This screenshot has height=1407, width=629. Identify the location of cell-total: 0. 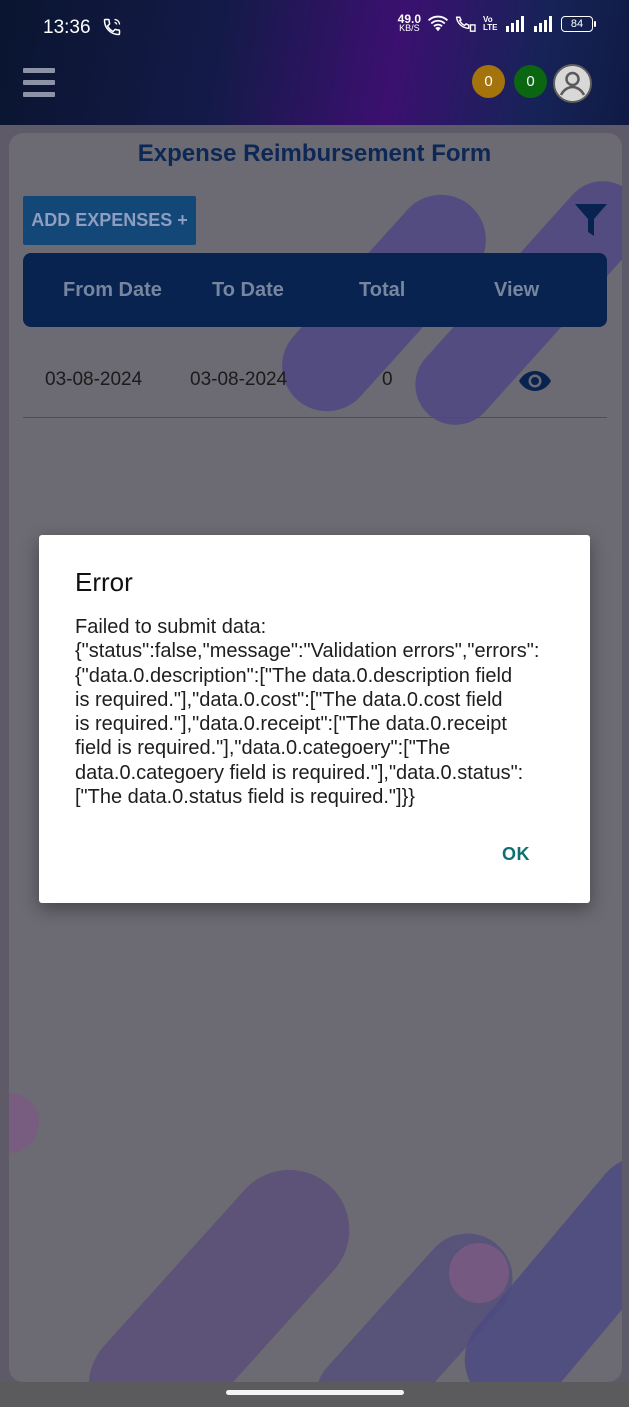
(387, 379).